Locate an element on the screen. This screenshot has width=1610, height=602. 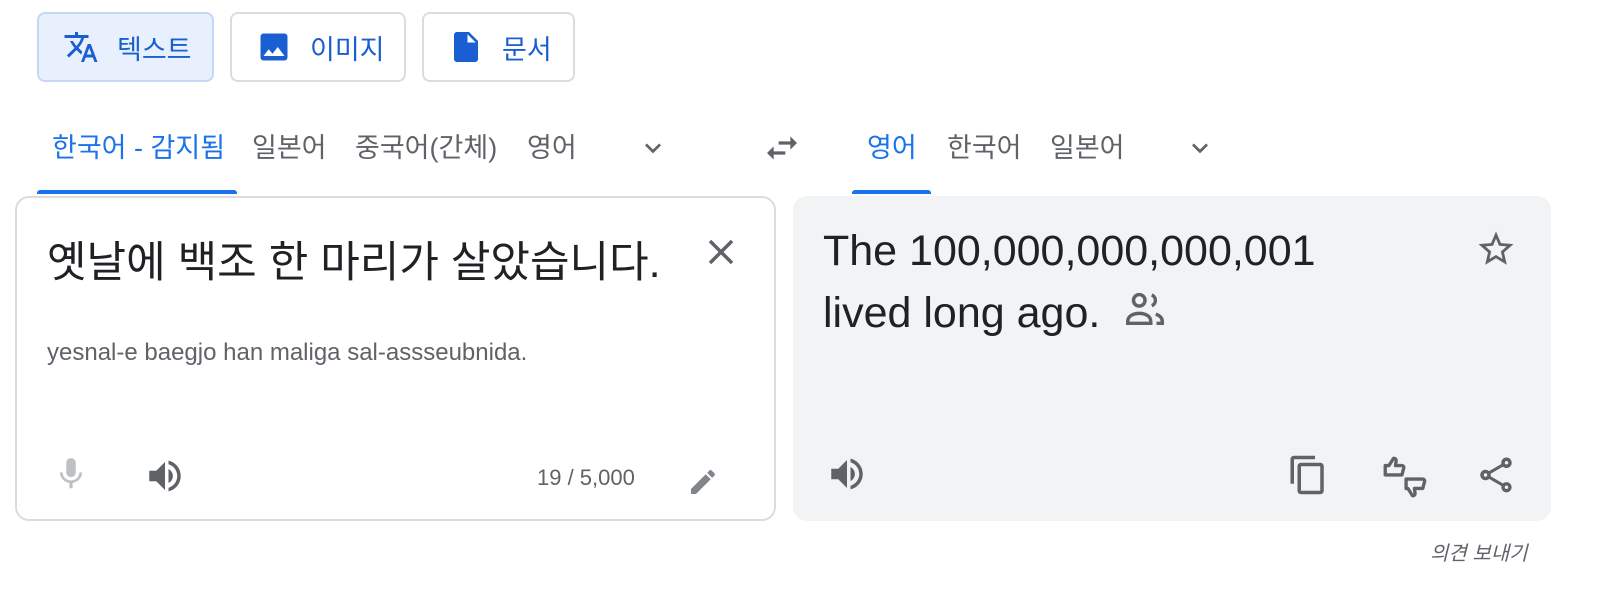
mode-label-document: 문서 is located at coordinates (527, 49).